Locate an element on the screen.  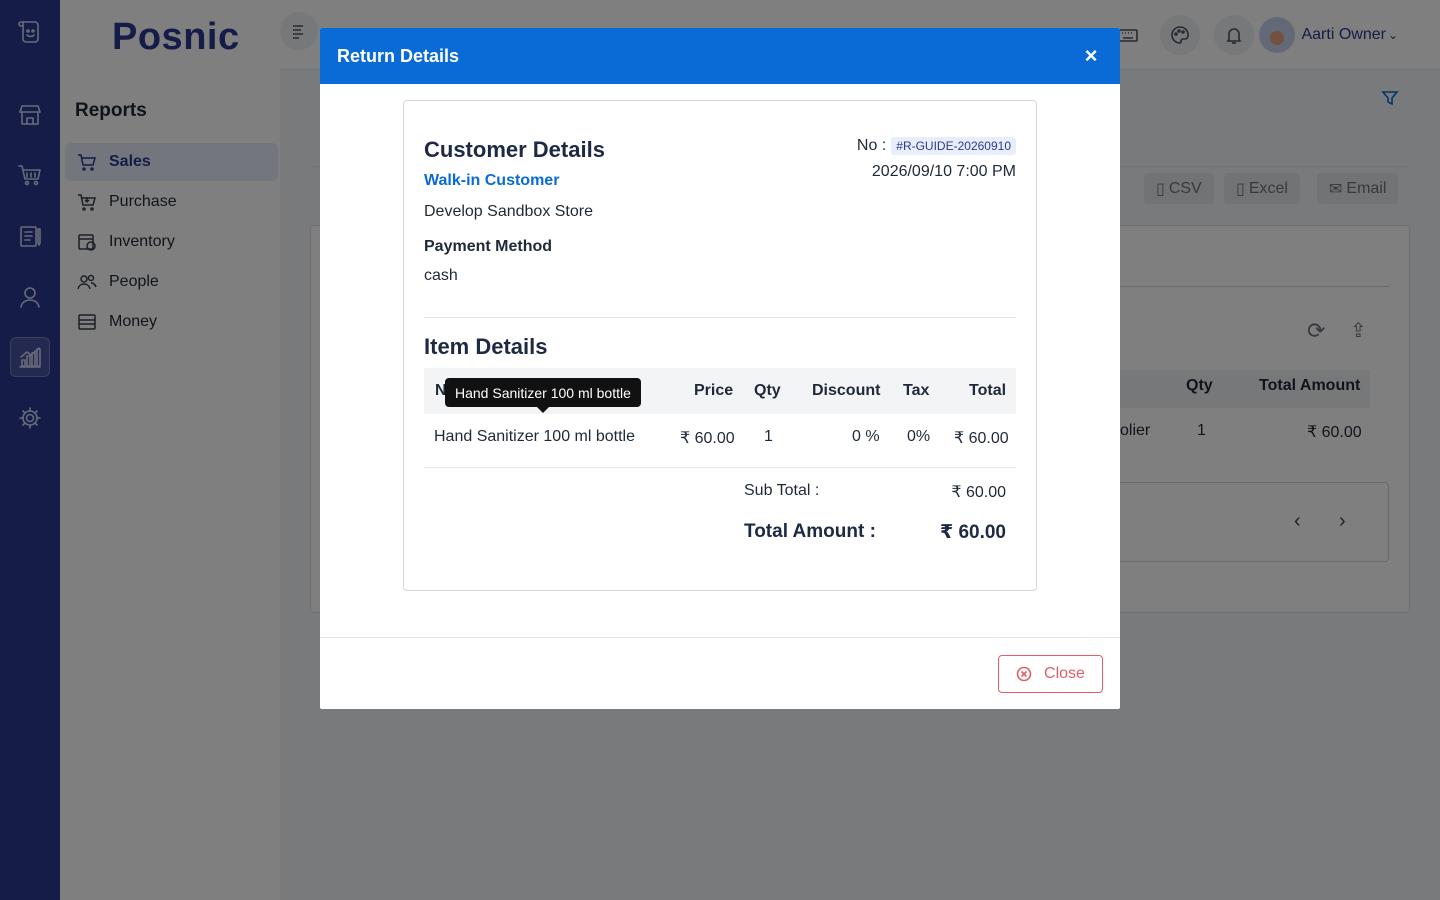
row-item-discount: 0 % is located at coordinates (866, 436).